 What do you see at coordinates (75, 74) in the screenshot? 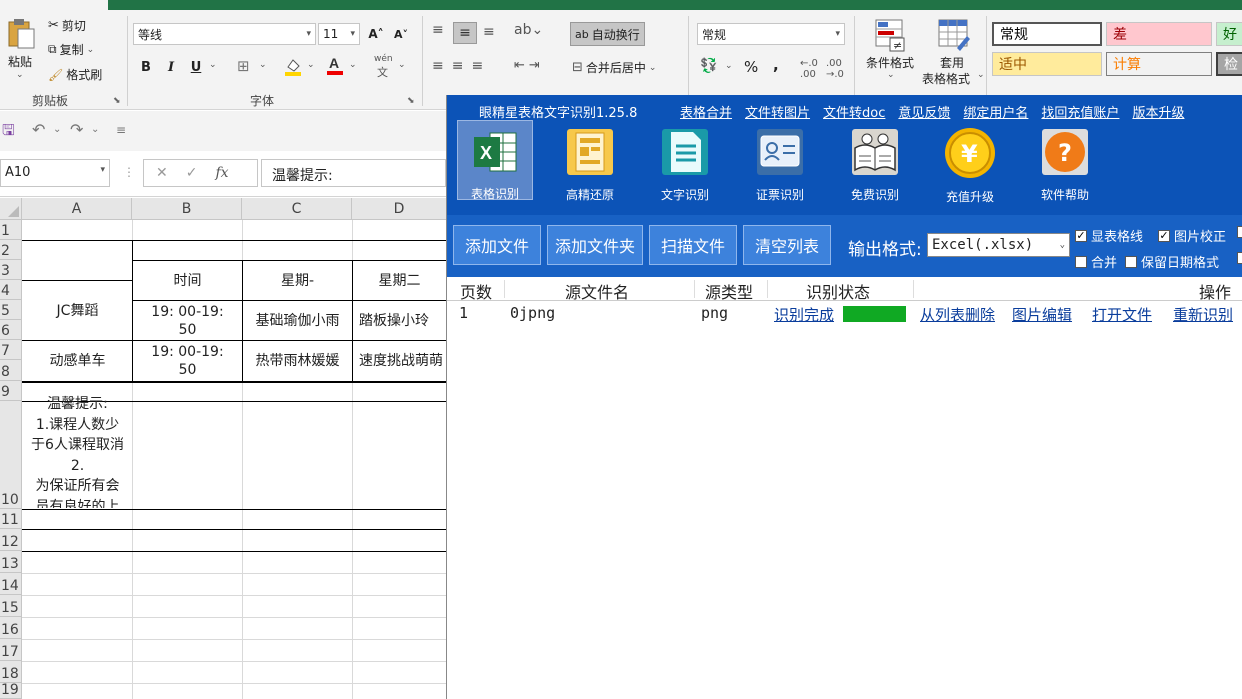
I see `format-painter-button: 🖌 格式刷` at bounding box center [75, 74].